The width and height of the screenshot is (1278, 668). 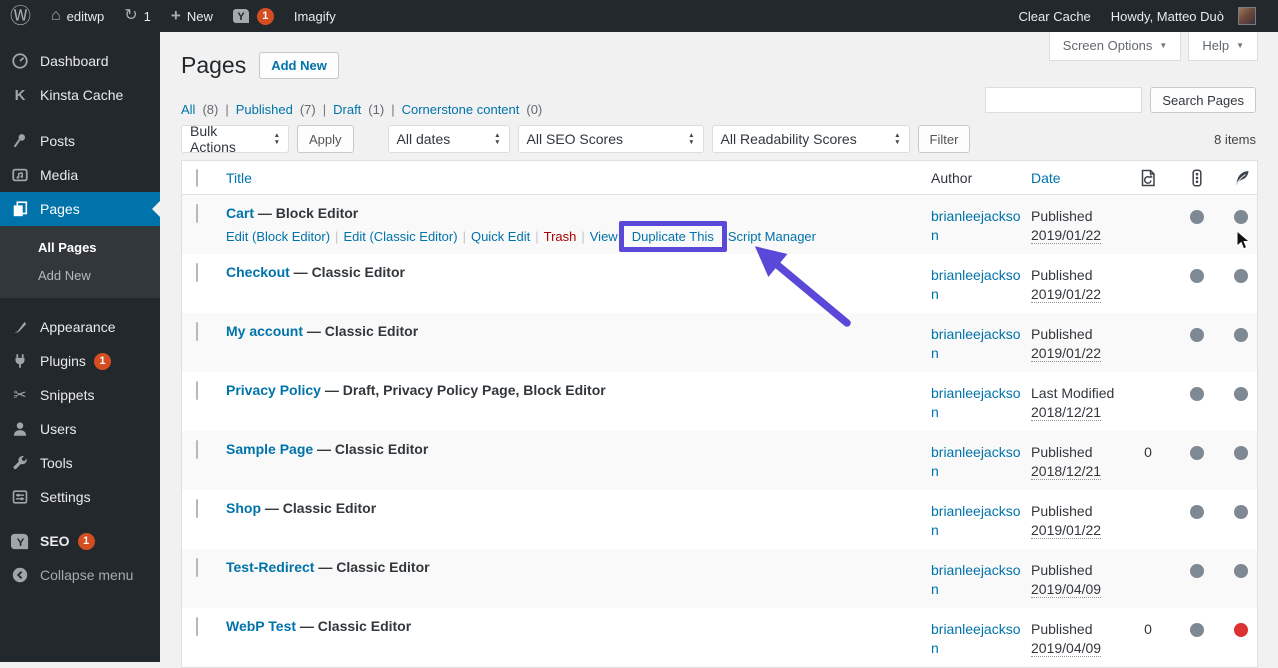 I want to click on screen-meta-tabs: Screen Options ▼ Help ▼, so click(x=1153, y=46).